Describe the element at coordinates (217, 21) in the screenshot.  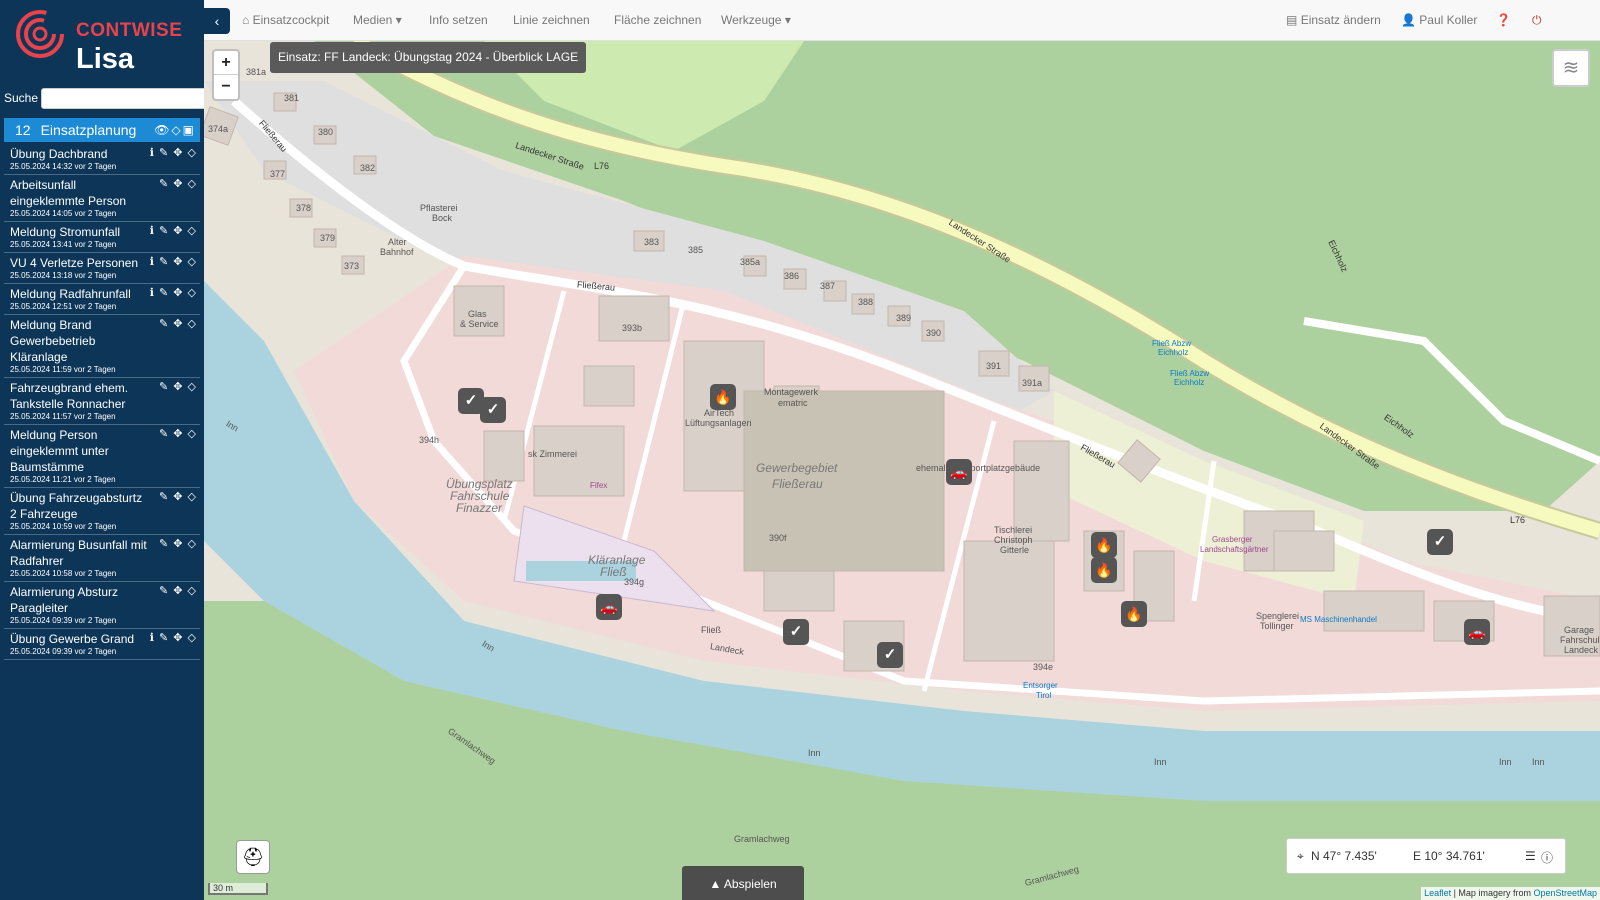
I see `sidebar-collapse-button: ‹` at that location.